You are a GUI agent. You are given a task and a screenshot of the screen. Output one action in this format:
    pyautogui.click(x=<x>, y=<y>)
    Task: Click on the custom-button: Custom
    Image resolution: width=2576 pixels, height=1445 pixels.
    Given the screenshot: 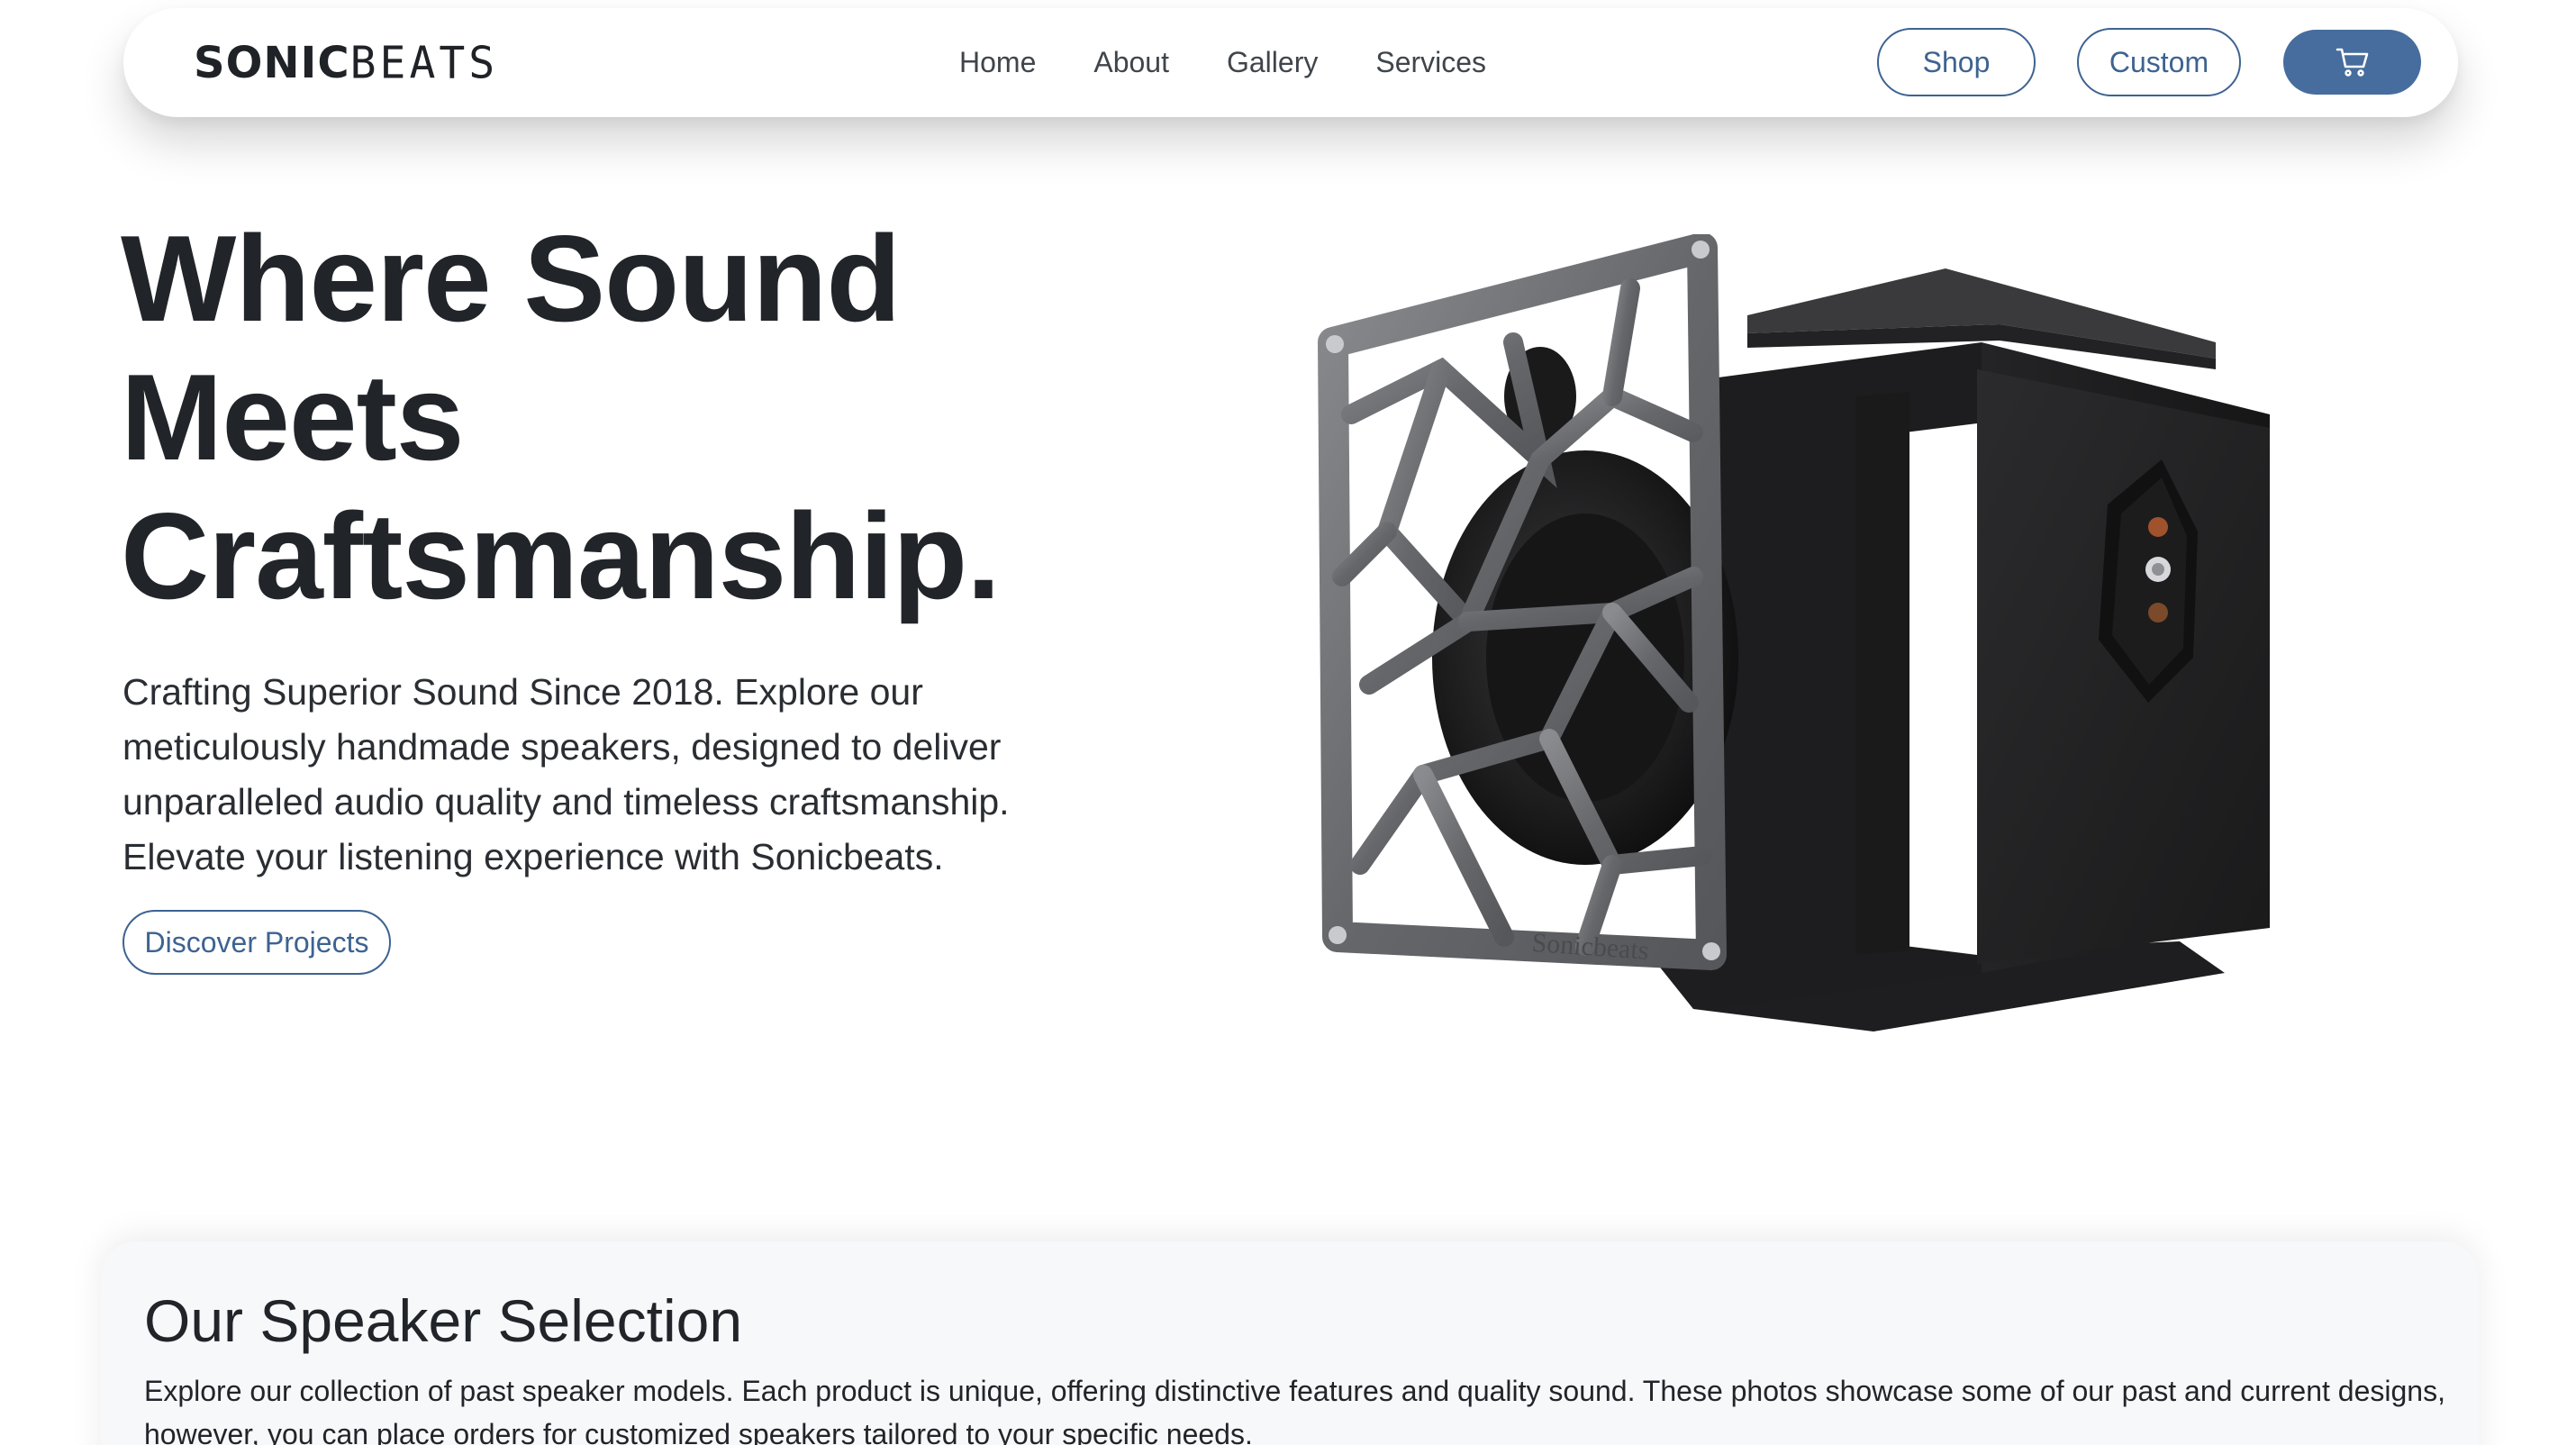 What is the action you would take?
    pyautogui.click(x=2159, y=62)
    